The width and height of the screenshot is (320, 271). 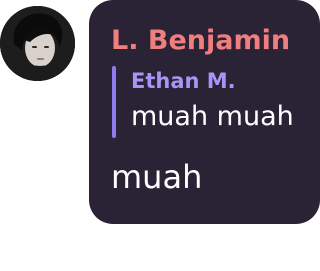 I want to click on sender-avatar, so click(x=37, y=43).